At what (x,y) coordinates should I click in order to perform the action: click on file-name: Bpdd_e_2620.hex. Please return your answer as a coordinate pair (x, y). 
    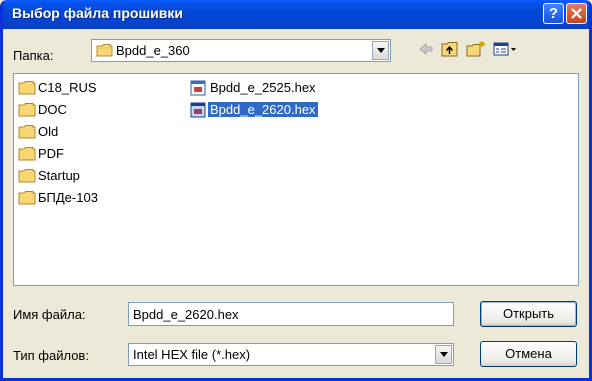
    Looking at the image, I should click on (263, 109).